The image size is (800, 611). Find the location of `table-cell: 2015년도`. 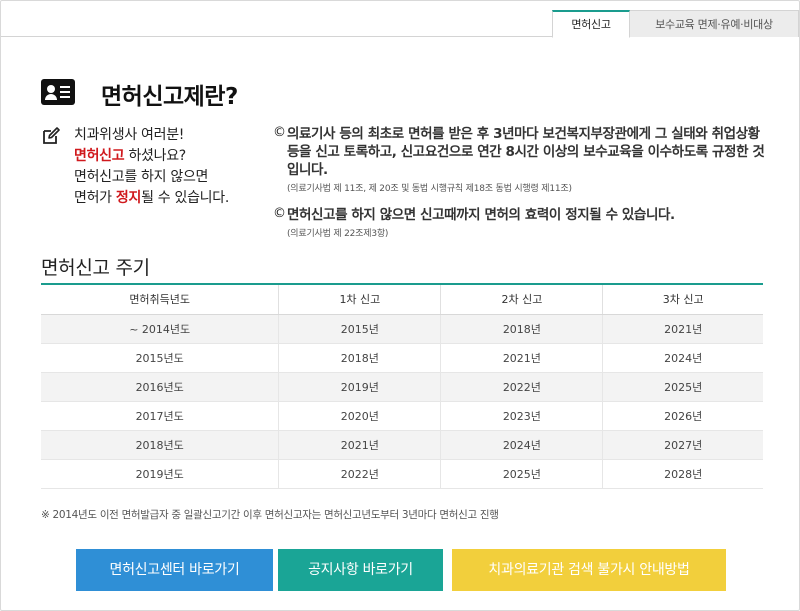

table-cell: 2015년도 is located at coordinates (160, 358).